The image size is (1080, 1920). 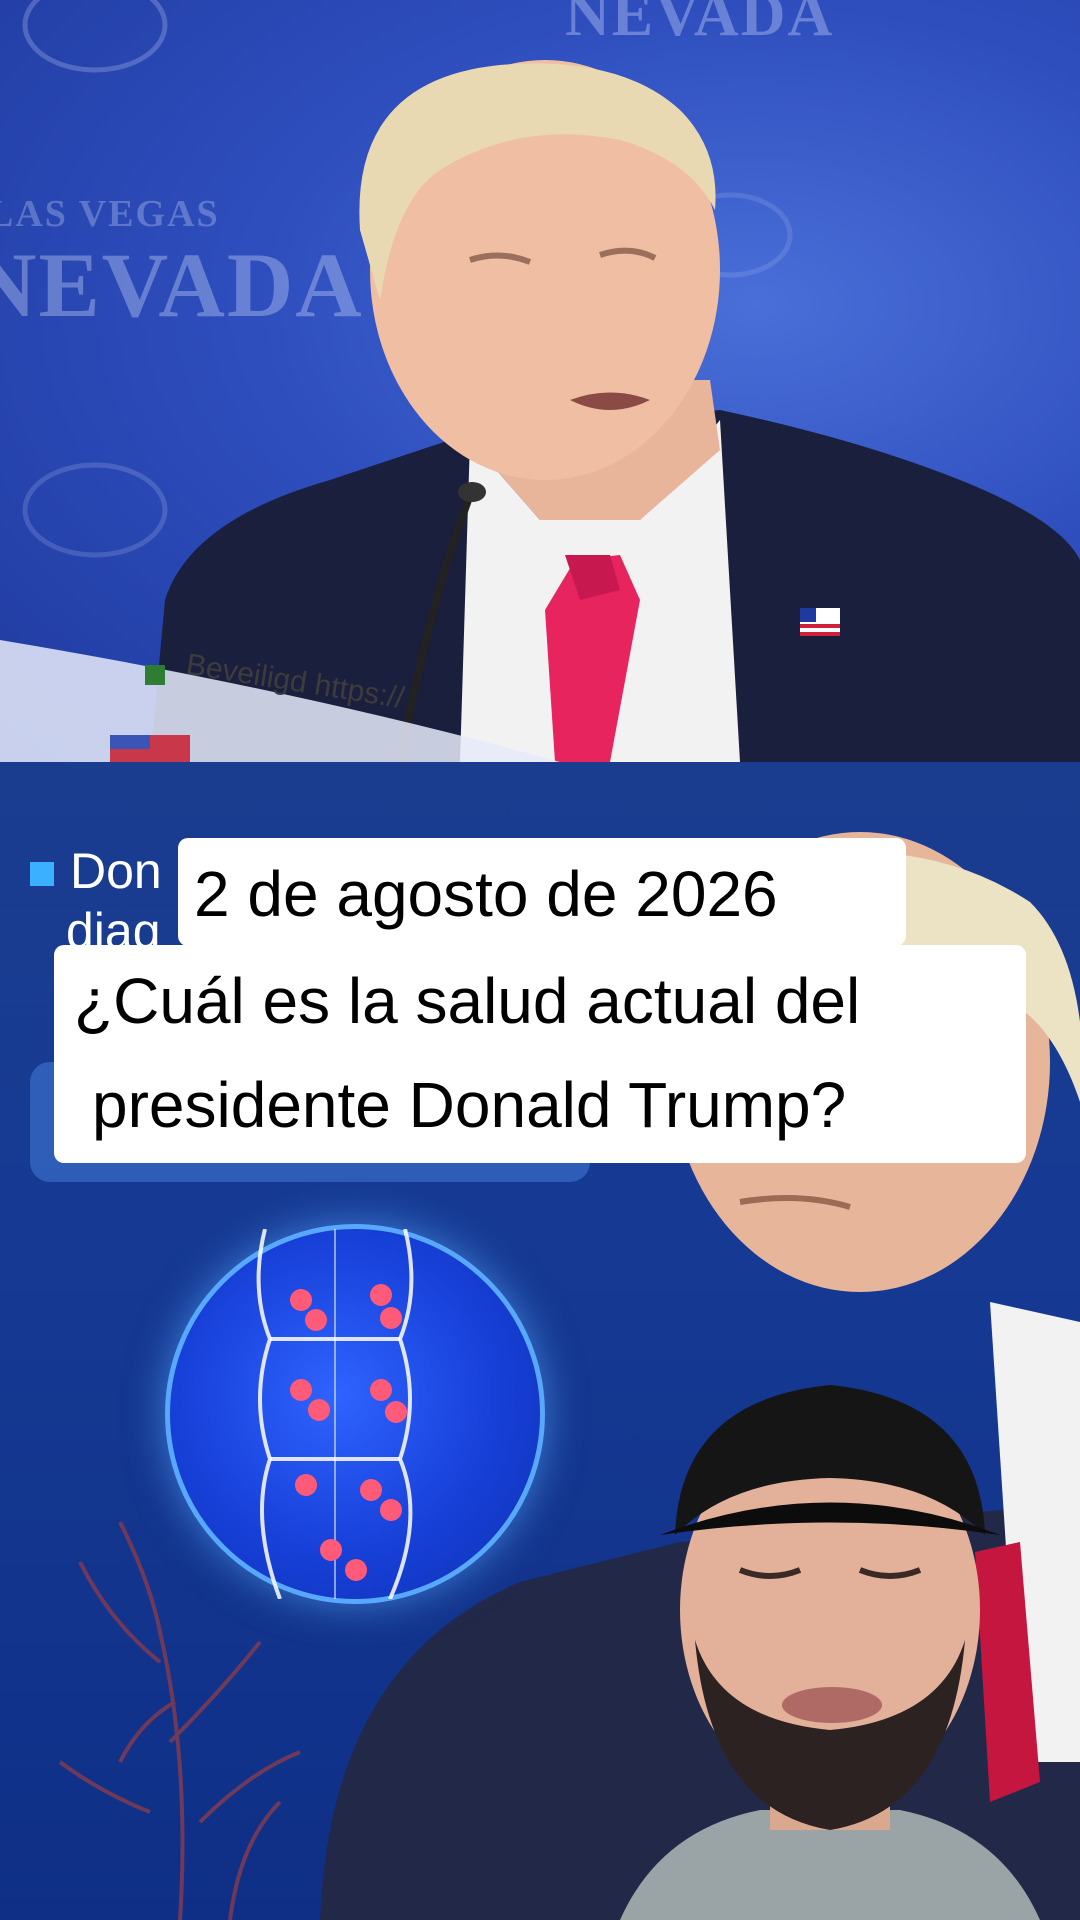 I want to click on artery-vessel-graphic, so click(x=335, y=1414).